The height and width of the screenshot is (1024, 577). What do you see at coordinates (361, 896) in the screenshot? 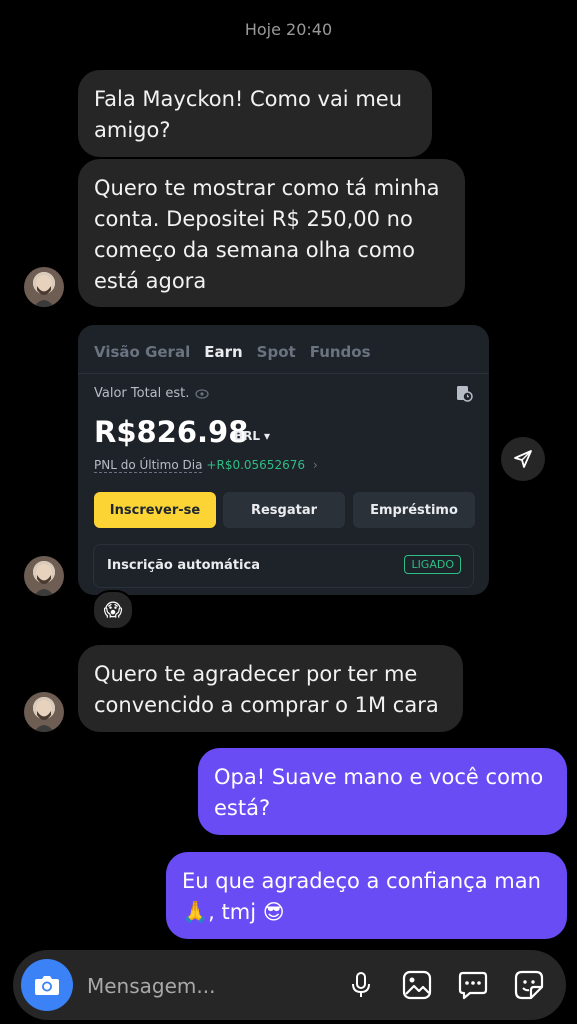
I see `message-text: Eu que agradeço a confiança man 🙏, tmj 😎` at bounding box center [361, 896].